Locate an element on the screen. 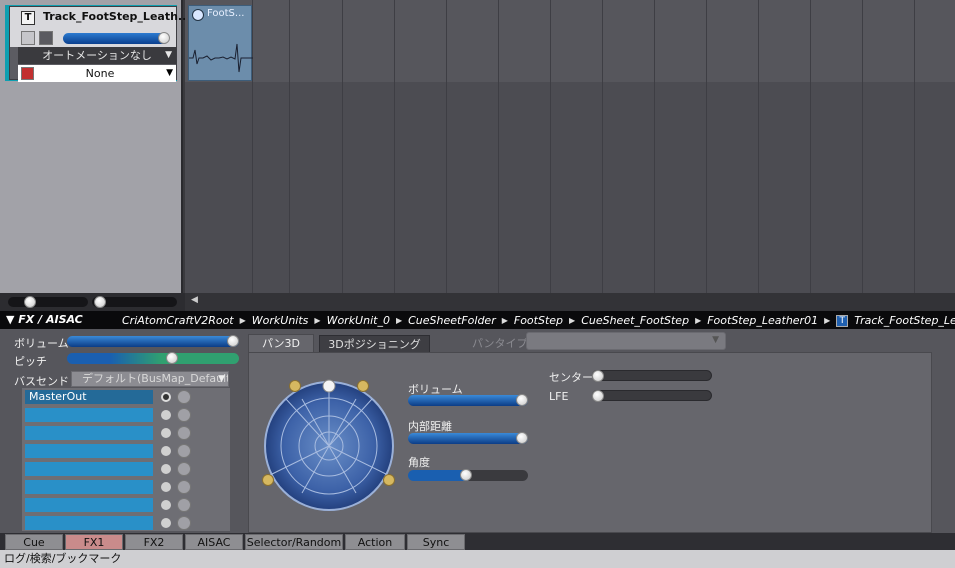 The width and height of the screenshot is (955, 568). breadcrumb-item: WorkUnits is located at coordinates (280, 320).